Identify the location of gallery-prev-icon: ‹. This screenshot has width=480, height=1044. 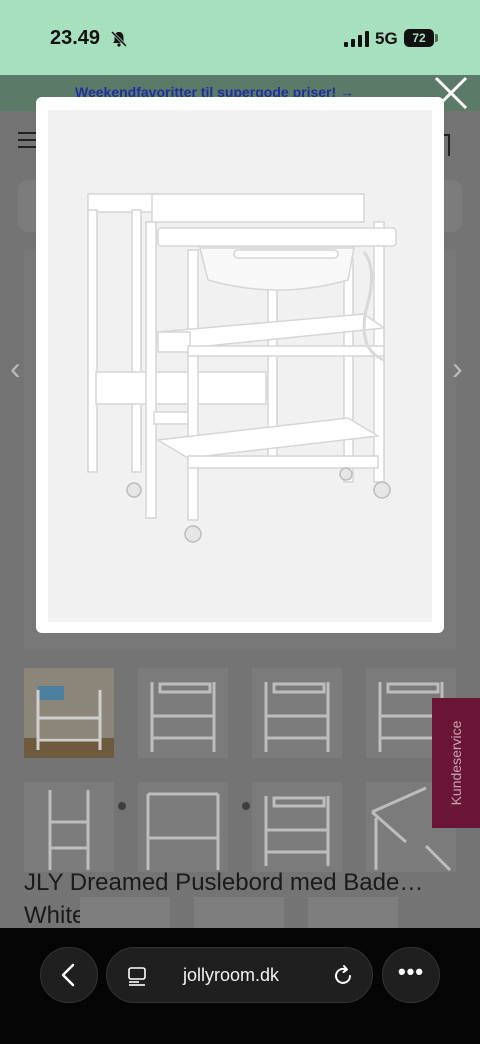
(15, 368).